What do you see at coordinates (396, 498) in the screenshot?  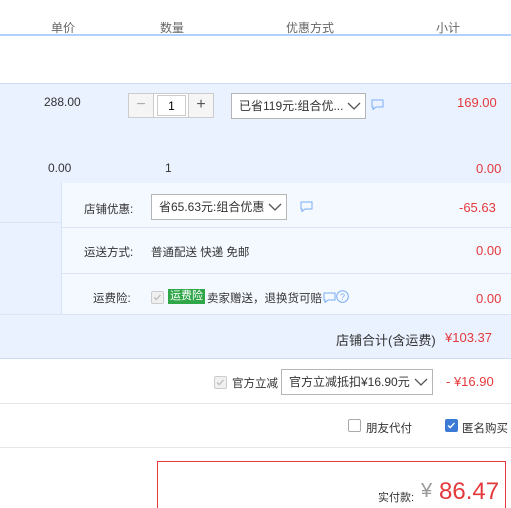 I see `payment-label: 实付款:` at bounding box center [396, 498].